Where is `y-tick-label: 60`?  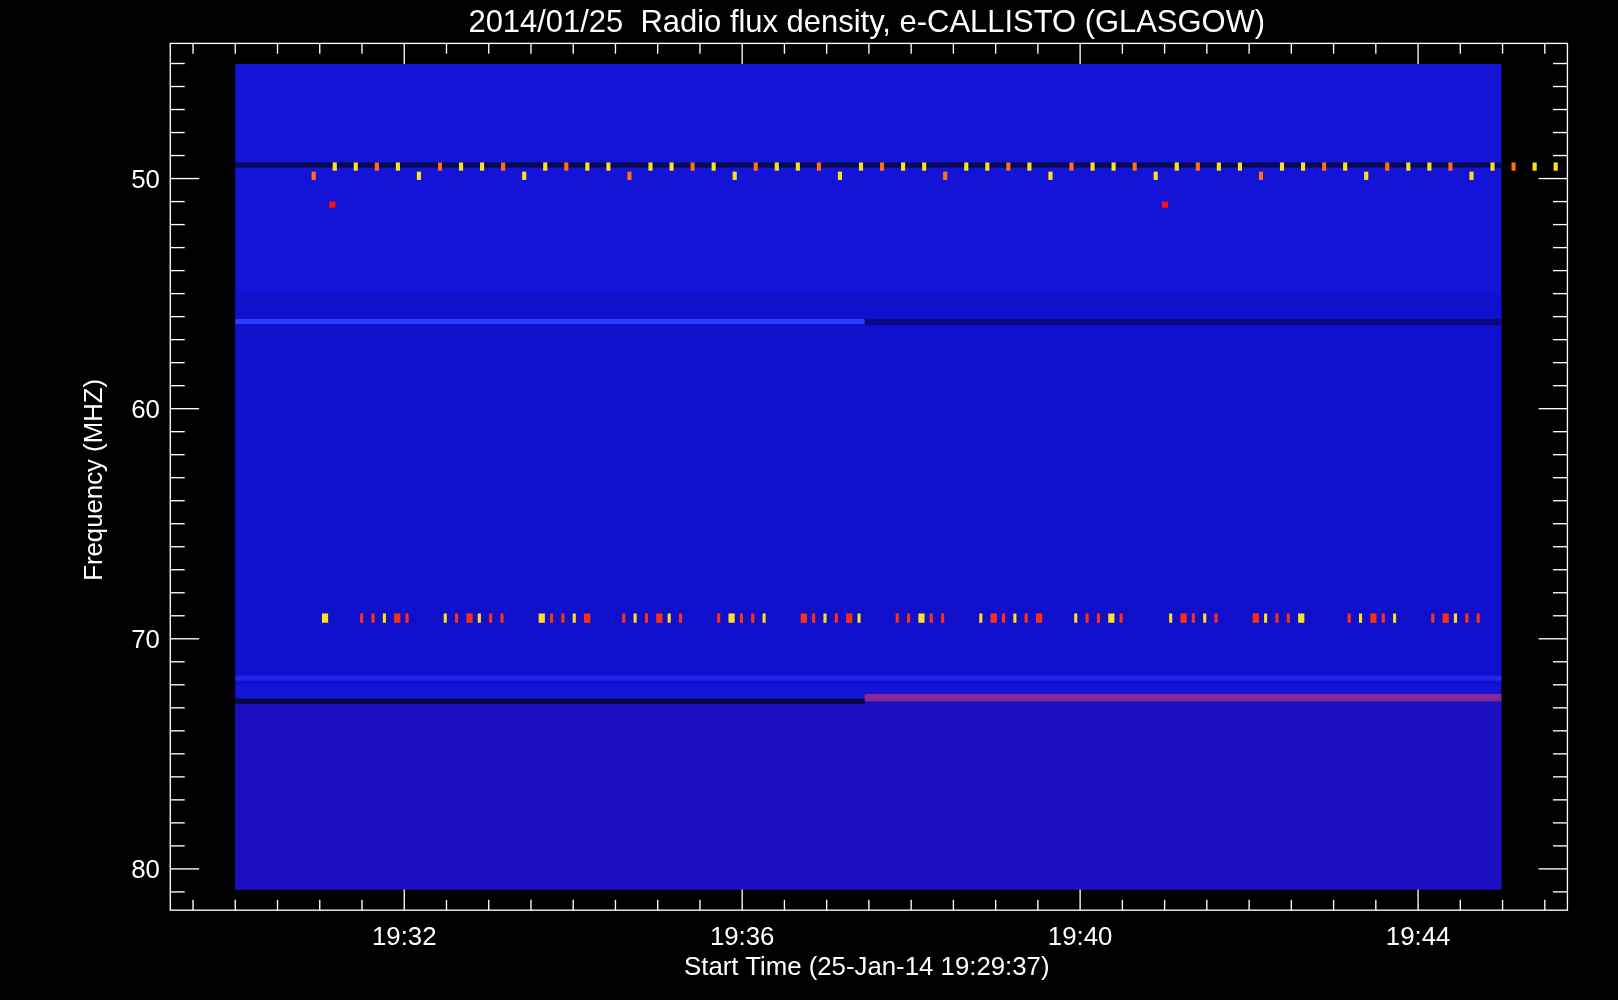 y-tick-label: 60 is located at coordinates (145, 408).